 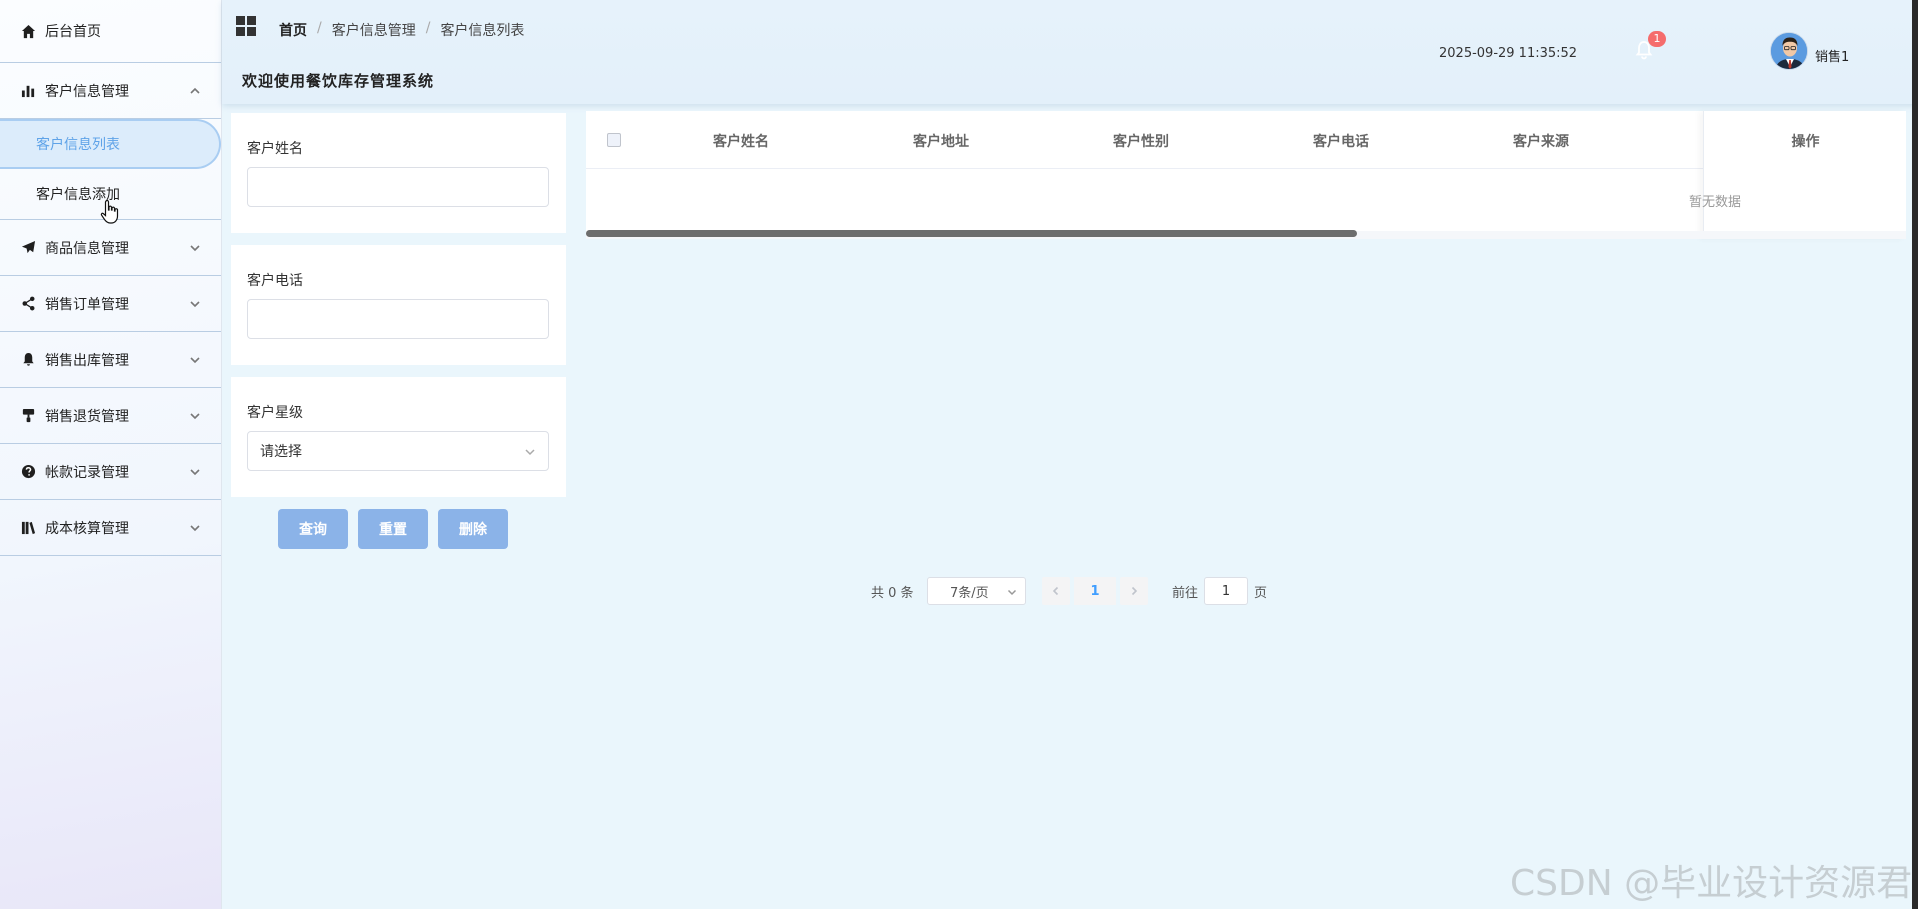 I want to click on horizontal-scrollbar-thumb, so click(x=971, y=233).